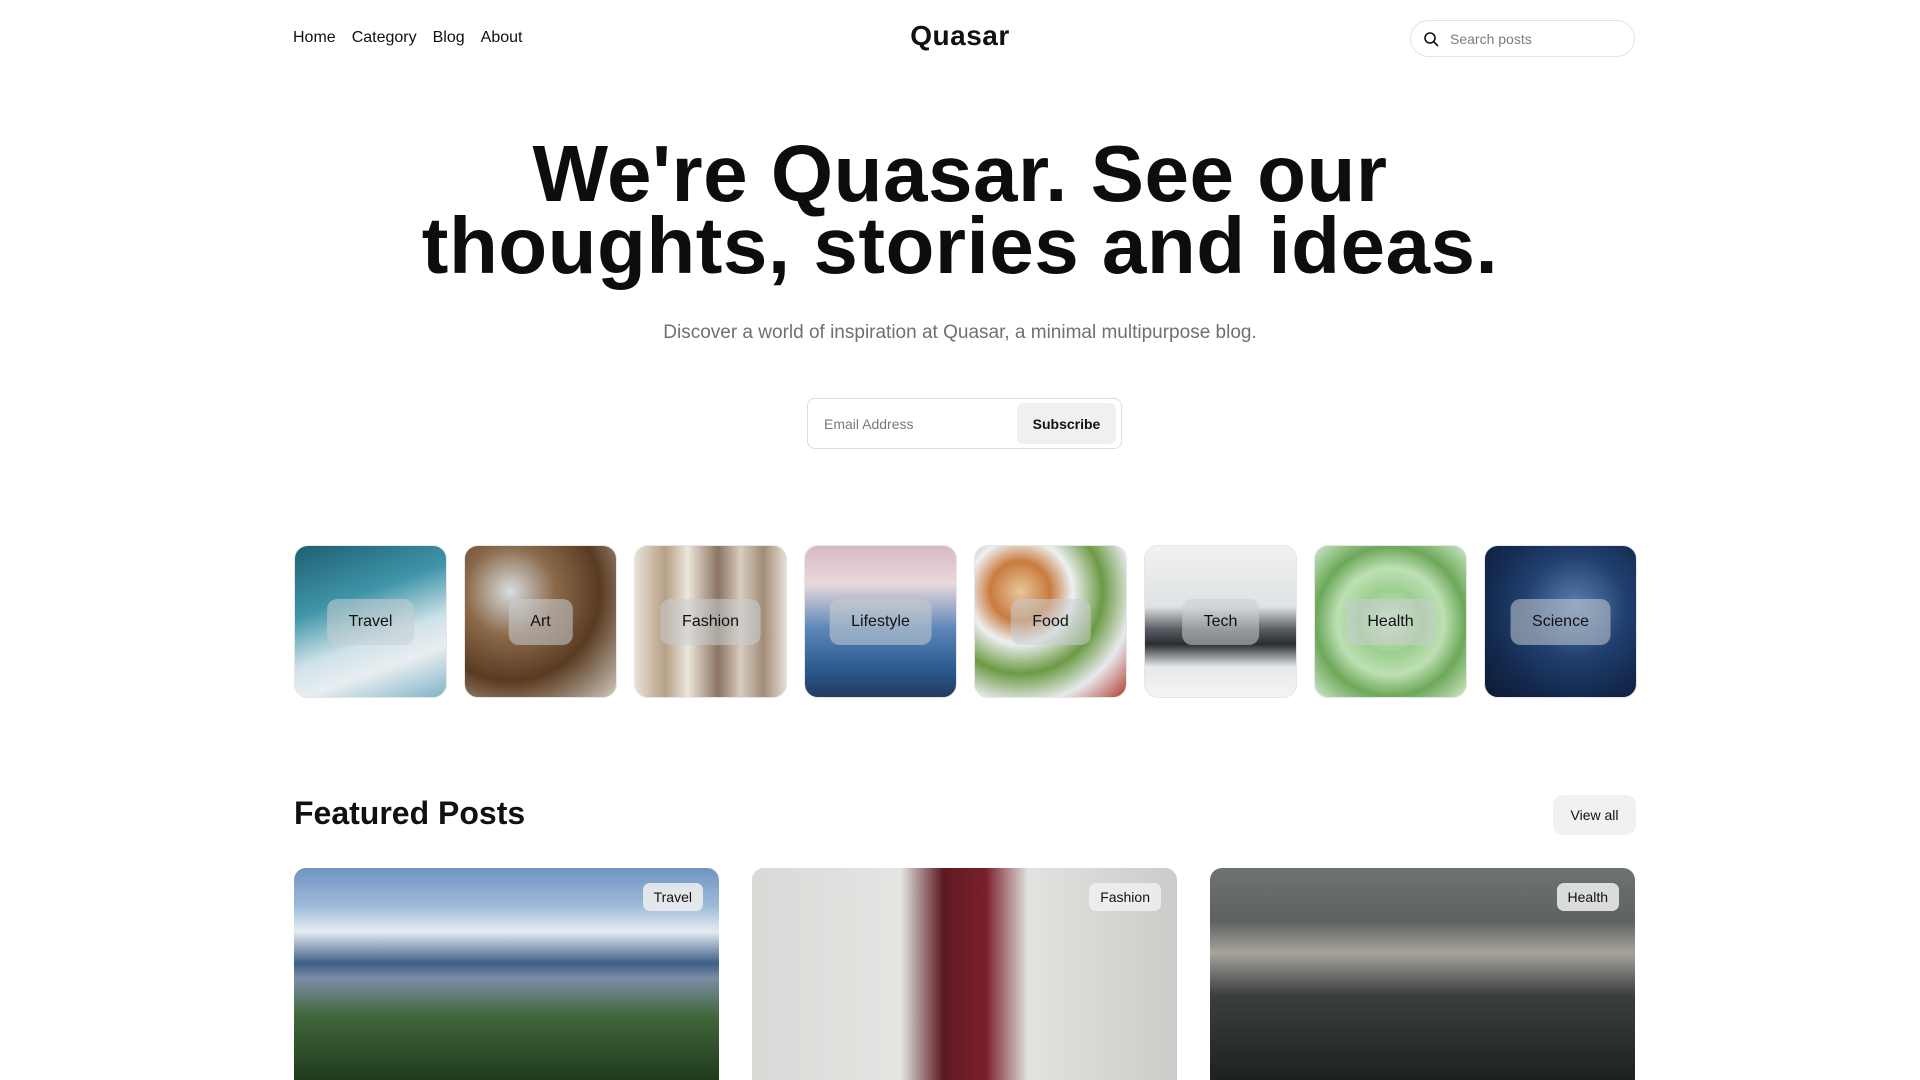 This screenshot has width=1920, height=1080. I want to click on category-card-health: Health, so click(1390, 621).